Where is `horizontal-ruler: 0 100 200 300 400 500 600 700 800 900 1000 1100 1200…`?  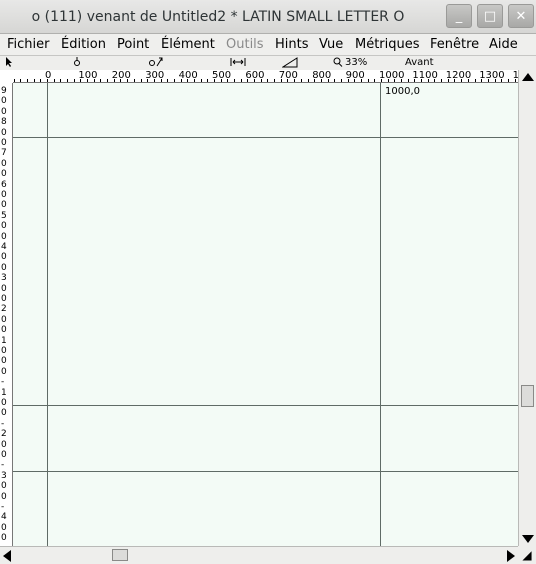
horizontal-ruler: 0 100 200 300 400 500 600 700 800 900 1000 1100 1200… is located at coordinates (265, 76).